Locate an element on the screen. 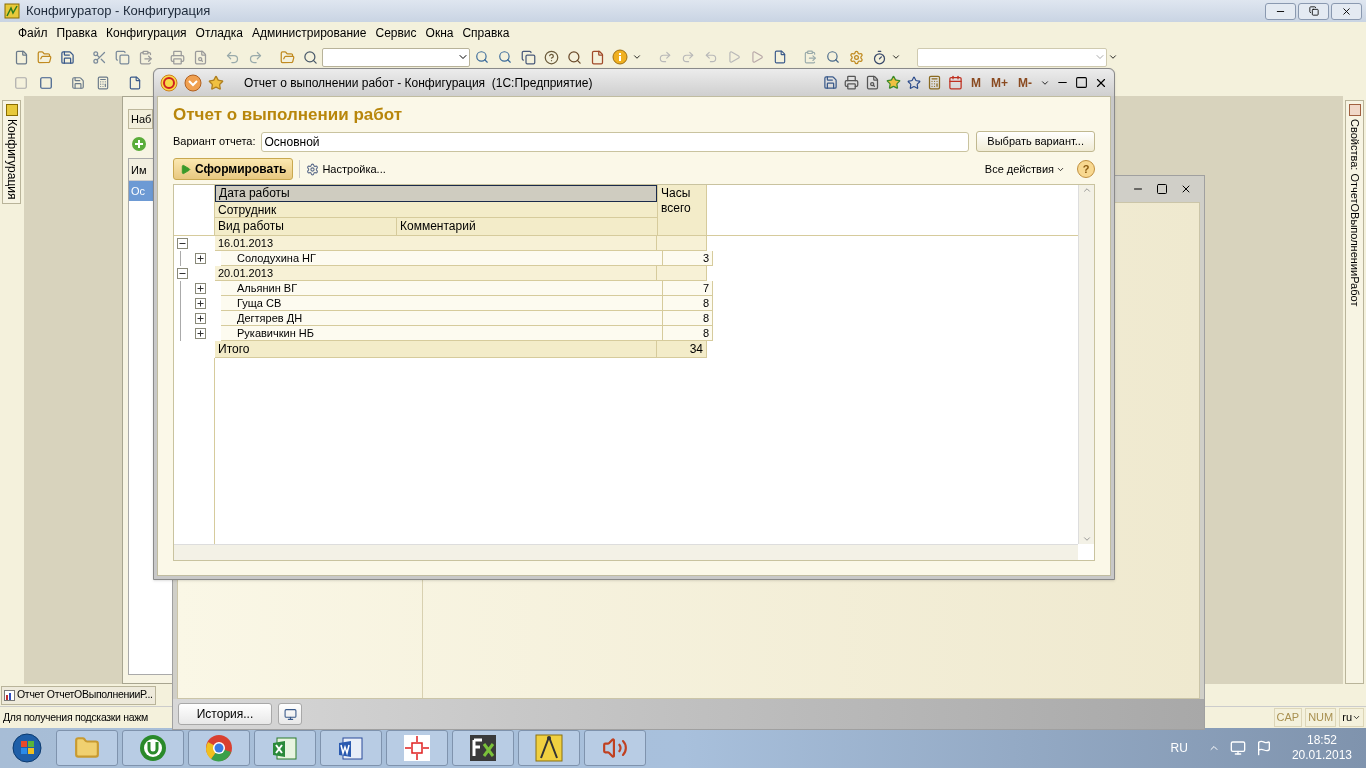  find-previous-icon is located at coordinates (505, 57).